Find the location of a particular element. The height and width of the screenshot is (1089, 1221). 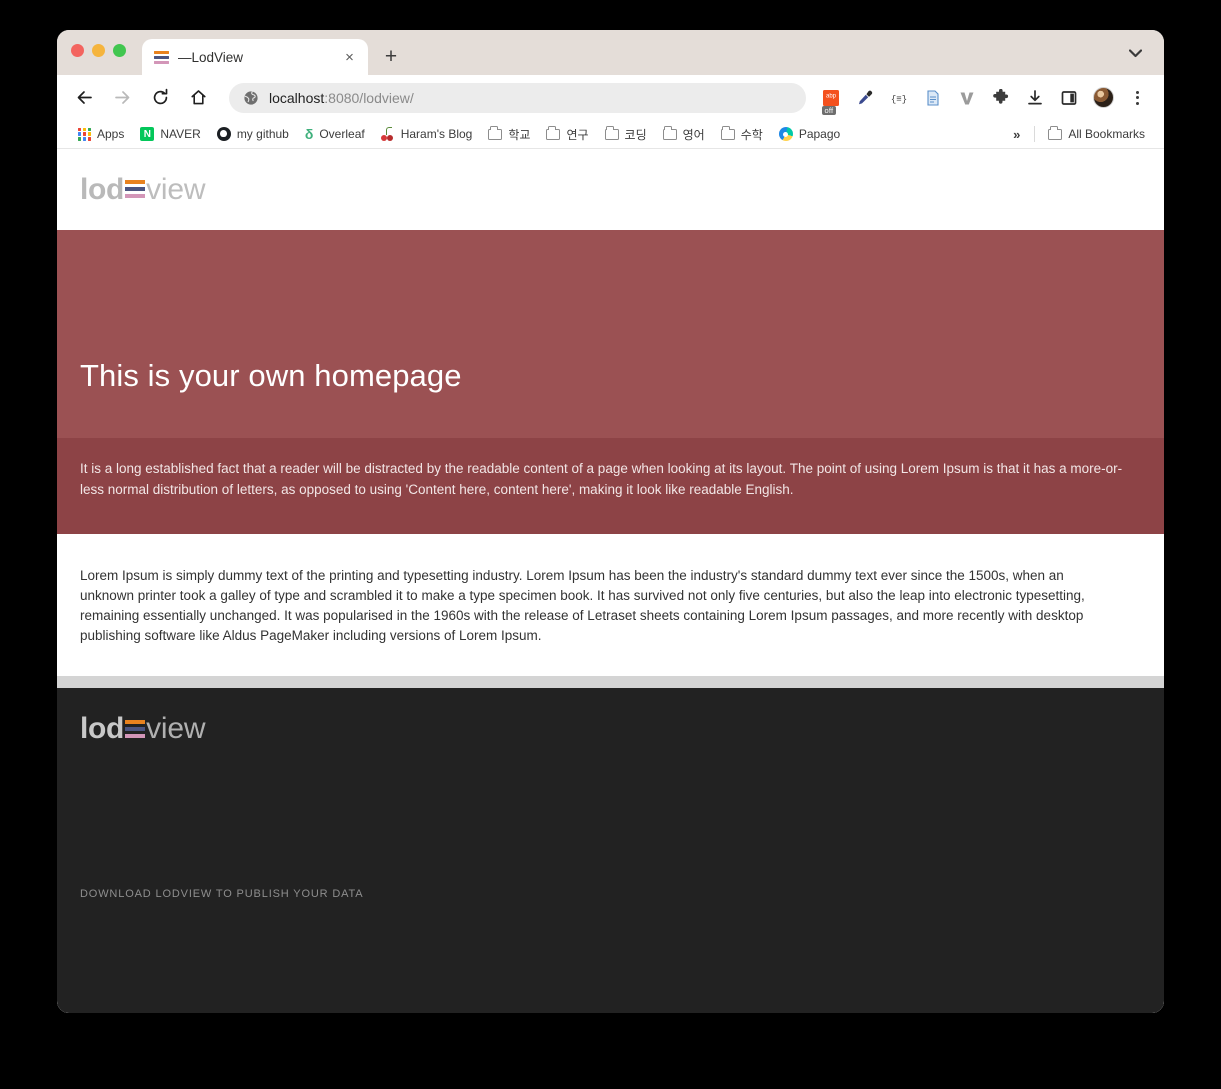

bookmark-folder-school: 학교 is located at coordinates (509, 134).